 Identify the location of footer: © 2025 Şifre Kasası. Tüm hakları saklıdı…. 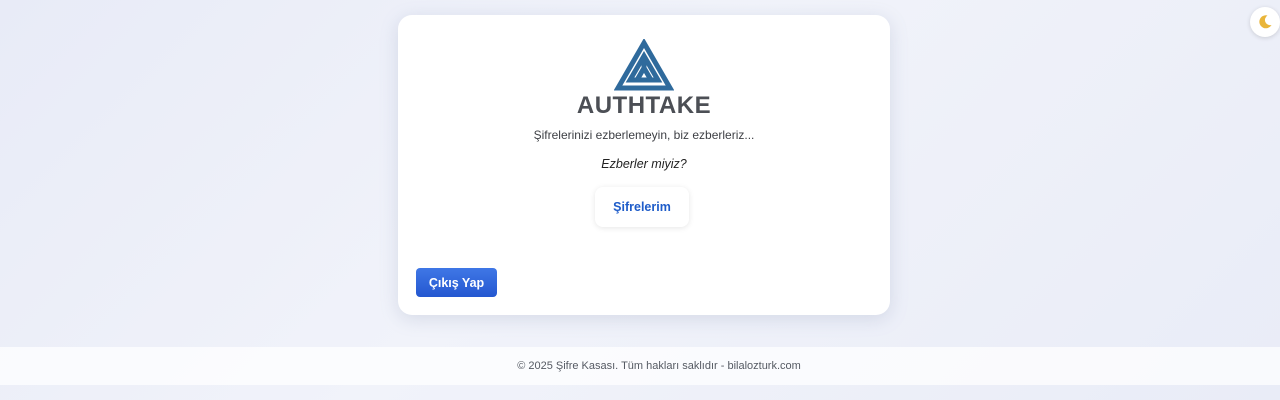
(640, 366).